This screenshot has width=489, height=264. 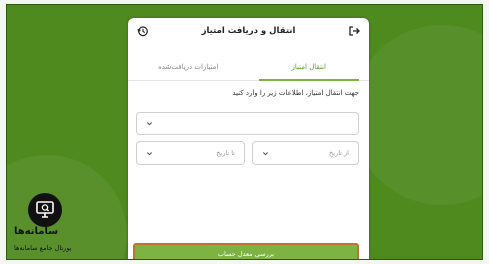 What do you see at coordinates (188, 69) in the screenshot?
I see `tab-received-points: امتیازات دریافت‌شده` at bounding box center [188, 69].